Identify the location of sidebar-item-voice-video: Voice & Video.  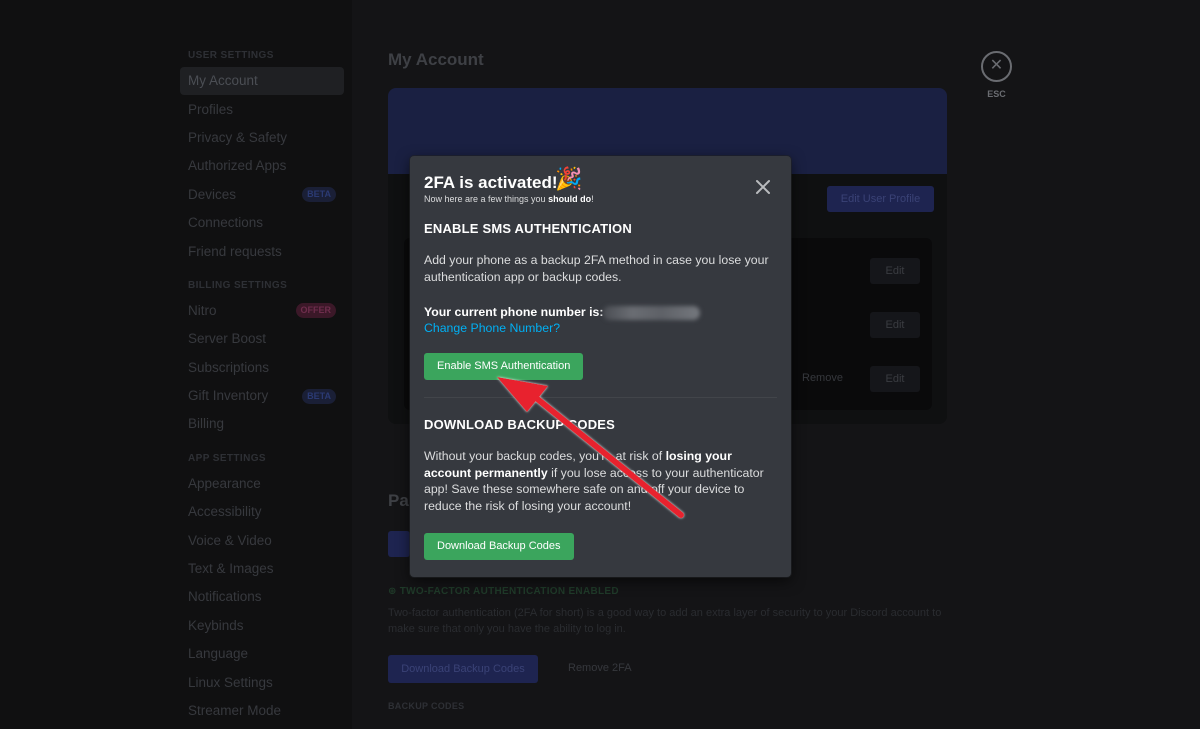
(262, 540).